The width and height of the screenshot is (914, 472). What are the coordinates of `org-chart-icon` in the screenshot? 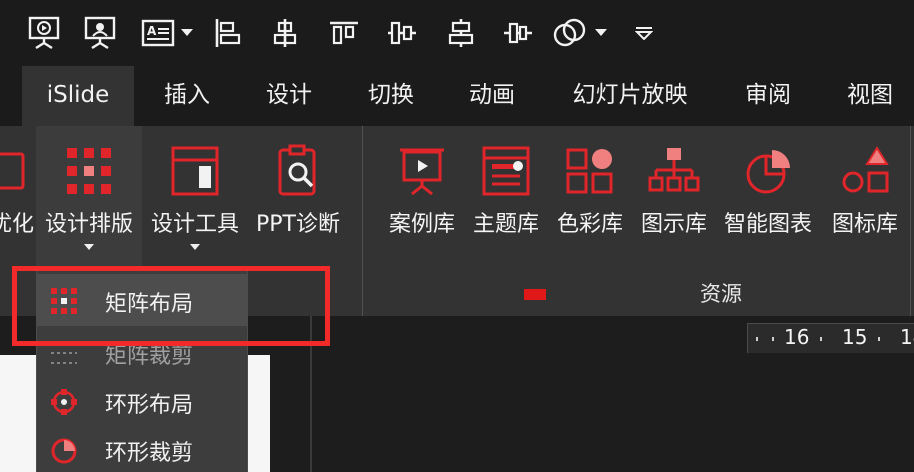 It's located at (674, 171).